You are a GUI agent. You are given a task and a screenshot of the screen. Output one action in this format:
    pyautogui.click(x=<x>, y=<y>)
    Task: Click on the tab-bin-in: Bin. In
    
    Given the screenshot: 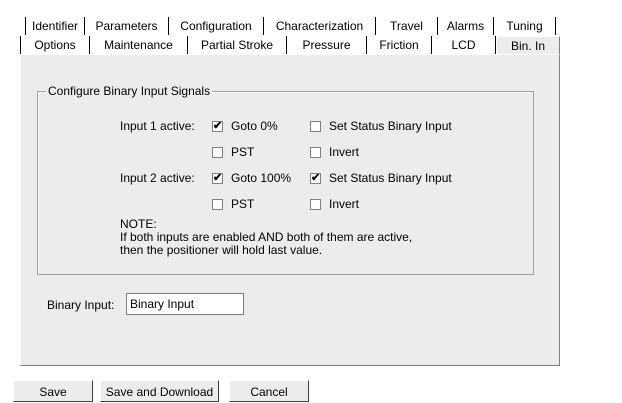 What is the action you would take?
    pyautogui.click(x=528, y=45)
    